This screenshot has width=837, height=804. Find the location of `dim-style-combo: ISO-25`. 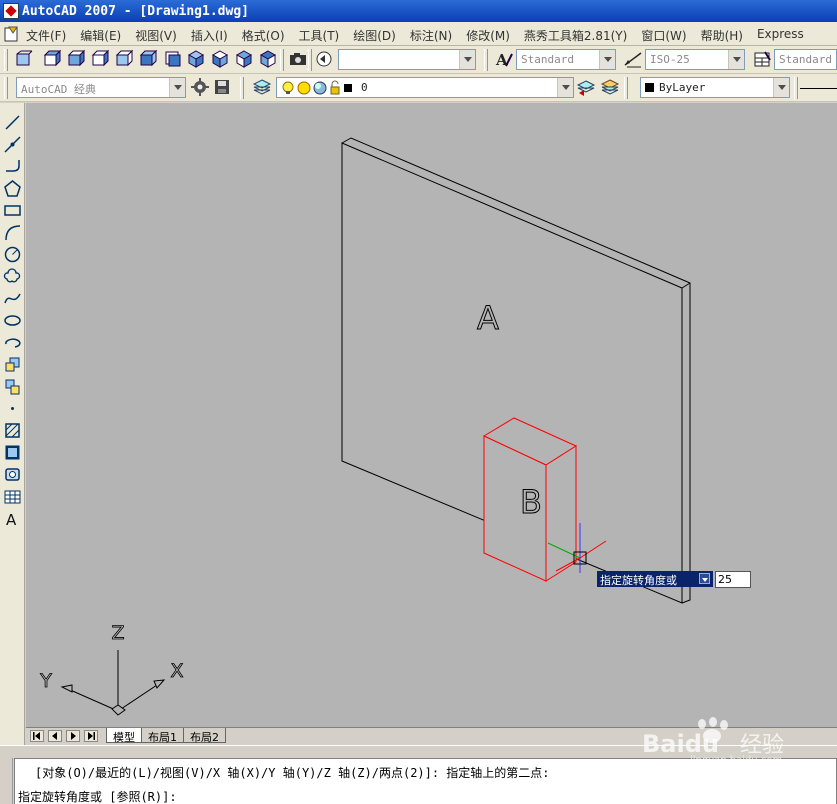

dim-style-combo: ISO-25 is located at coordinates (695, 59).